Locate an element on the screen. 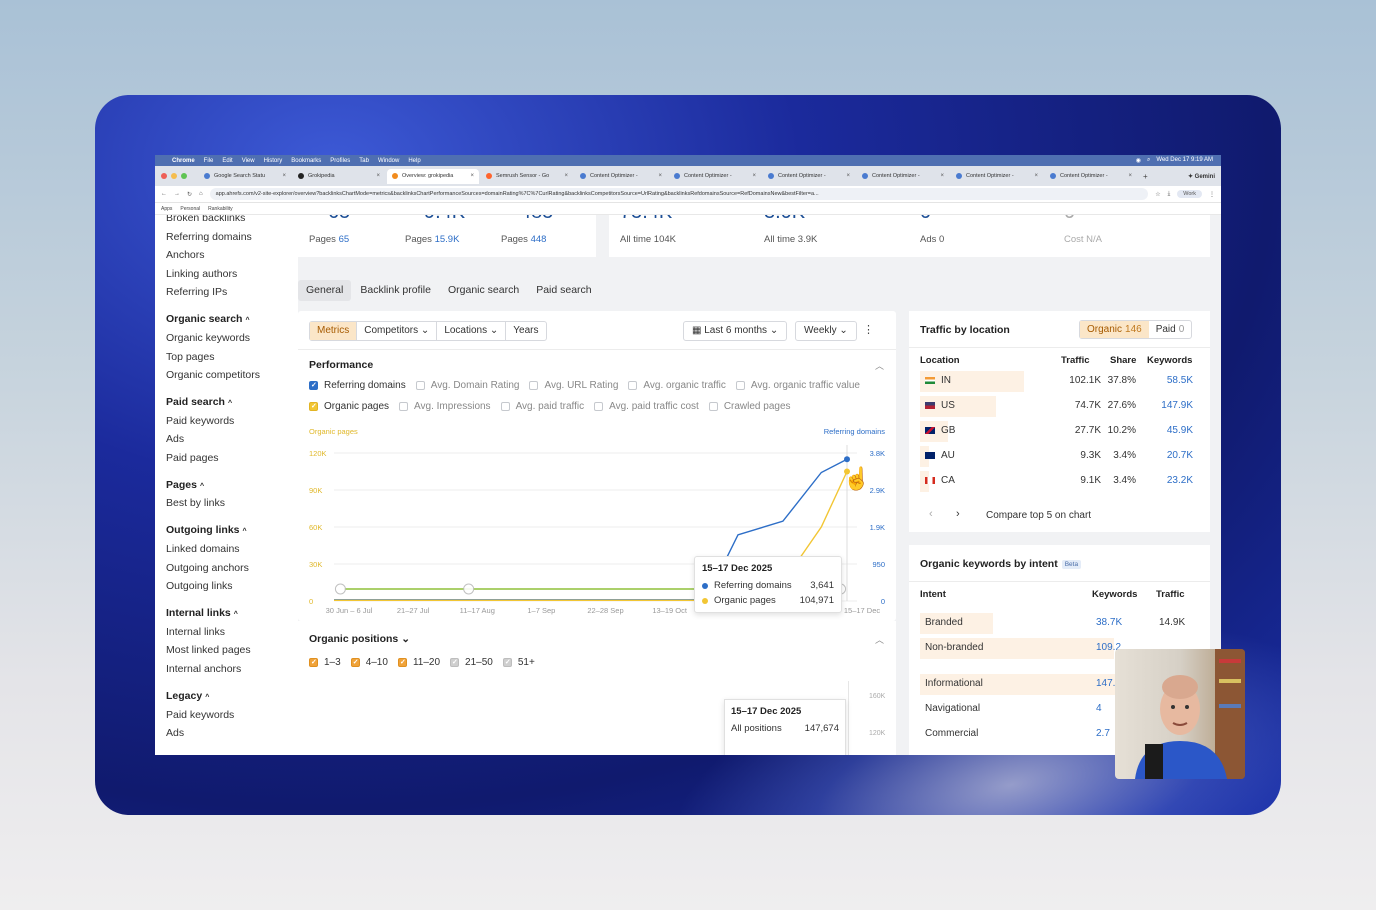  sidebar-item-top-pages: Top pages is located at coordinates (232, 357).